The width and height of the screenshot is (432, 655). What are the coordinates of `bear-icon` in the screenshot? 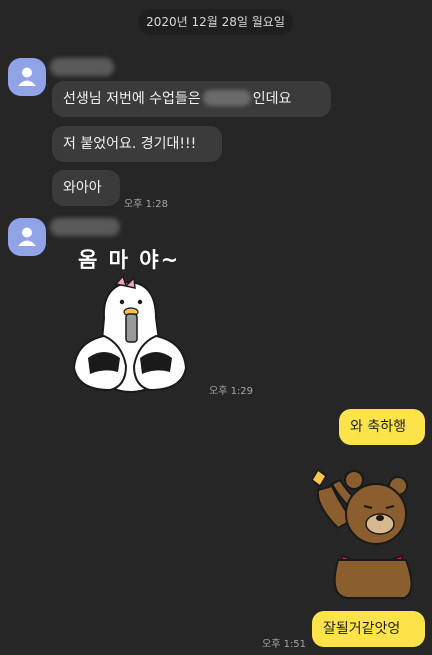 It's located at (362, 533).